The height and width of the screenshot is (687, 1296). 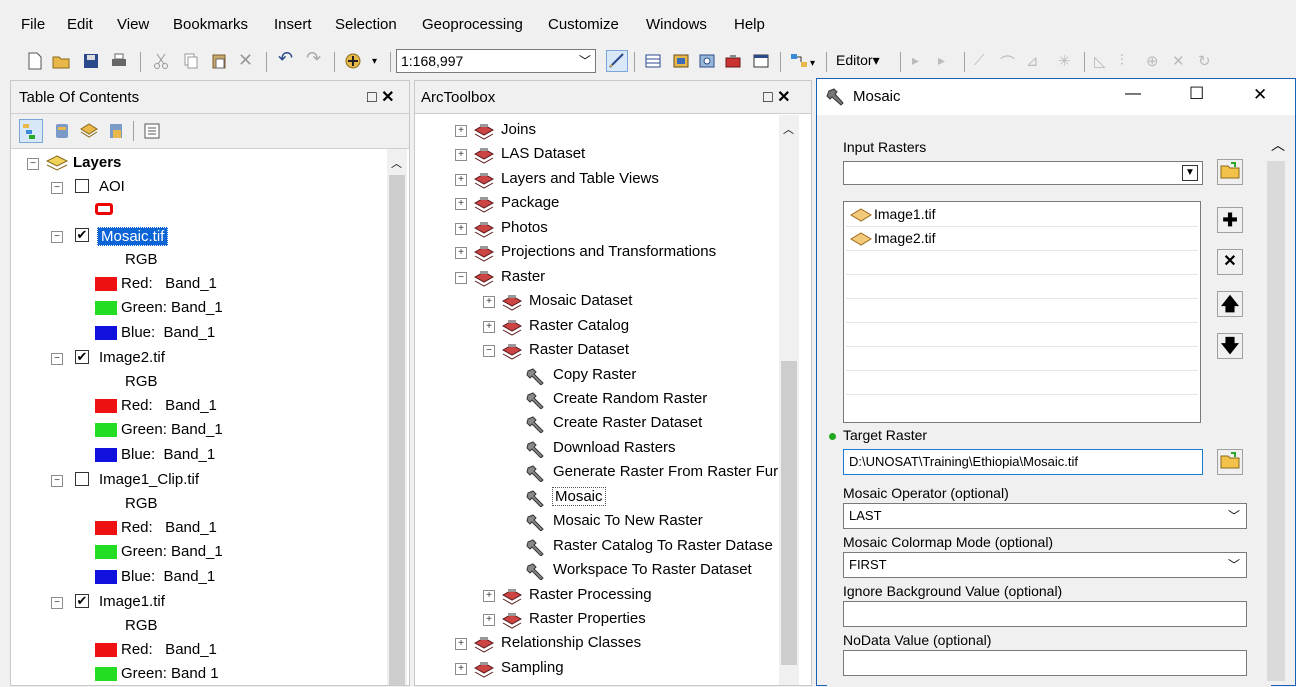 I want to click on image2-layer-name: Image2.tif, so click(x=132, y=357).